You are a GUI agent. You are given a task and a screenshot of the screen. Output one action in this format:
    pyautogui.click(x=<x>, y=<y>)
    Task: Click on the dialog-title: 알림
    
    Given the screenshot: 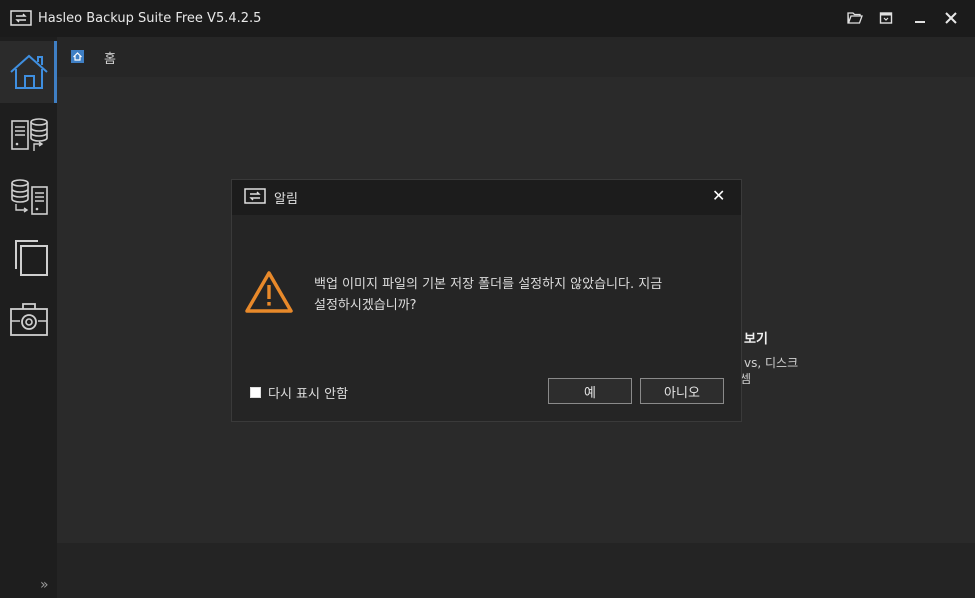 What is the action you would take?
    pyautogui.click(x=286, y=199)
    